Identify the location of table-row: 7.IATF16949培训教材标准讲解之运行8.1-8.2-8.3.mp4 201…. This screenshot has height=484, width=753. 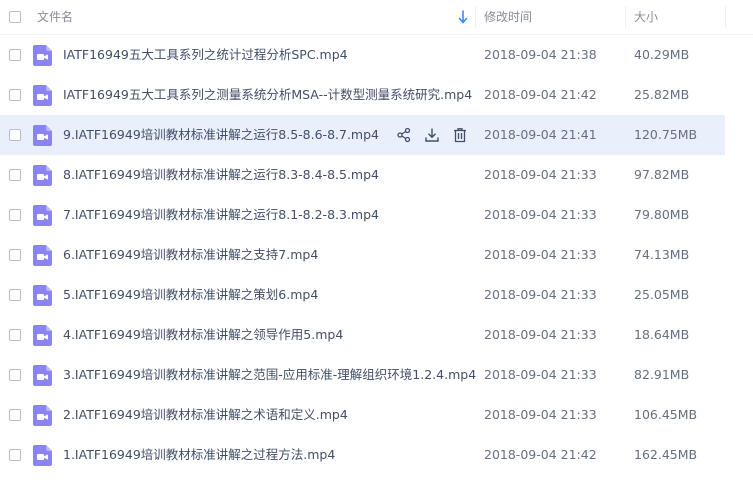
(362, 215).